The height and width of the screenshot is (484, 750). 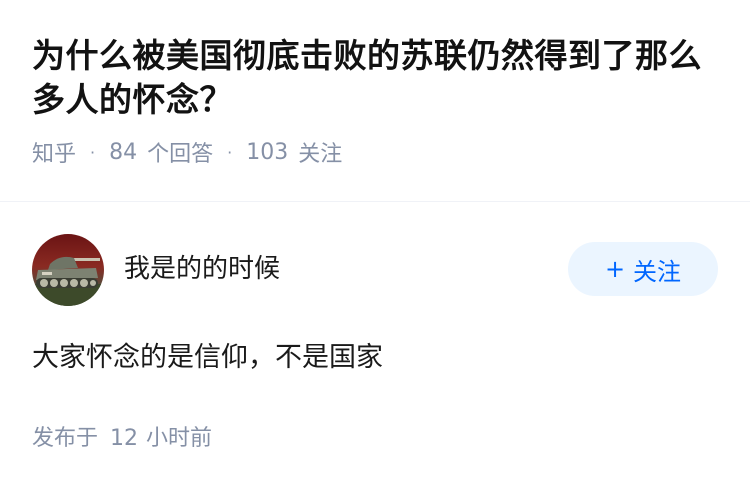 I want to click on section-divider, so click(x=375, y=201).